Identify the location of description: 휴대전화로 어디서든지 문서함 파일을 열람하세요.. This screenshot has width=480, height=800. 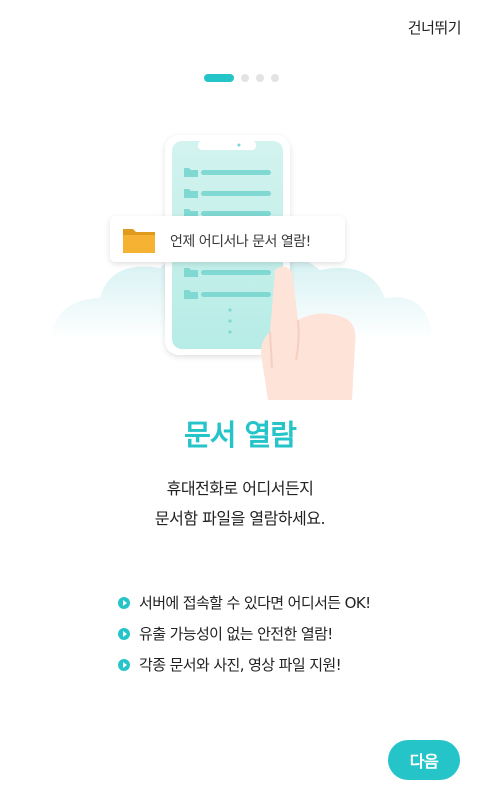
(240, 504).